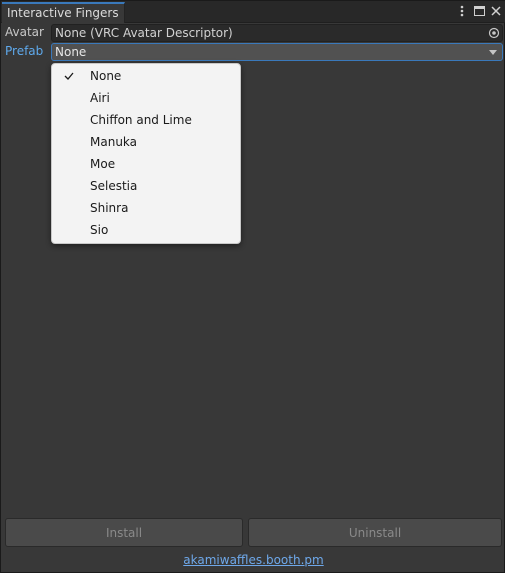 The height and width of the screenshot is (573, 505). What do you see at coordinates (253, 12) in the screenshot?
I see `title-bar: Interactive Fingers` at bounding box center [253, 12].